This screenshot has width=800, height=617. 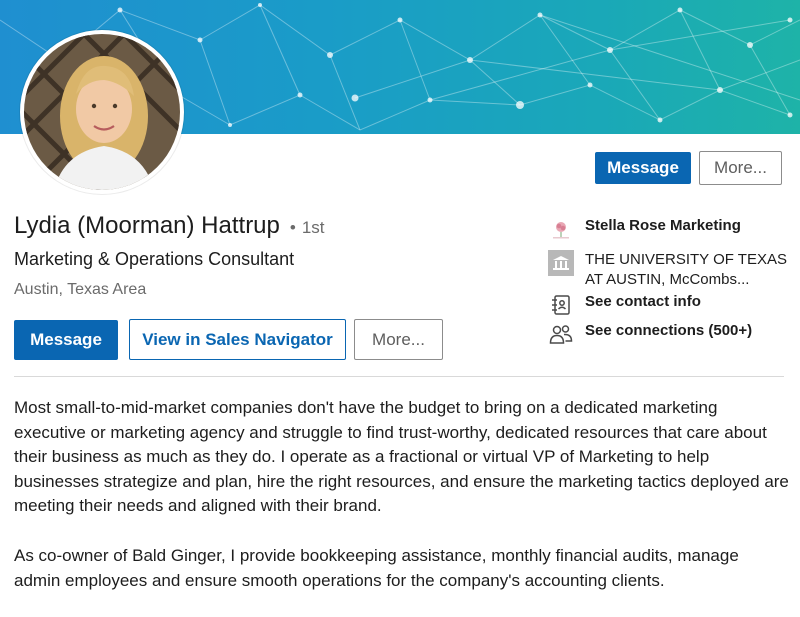 I want to click on name-row: Lydia (Moorman) Hattrup • 1st, so click(x=169, y=226).